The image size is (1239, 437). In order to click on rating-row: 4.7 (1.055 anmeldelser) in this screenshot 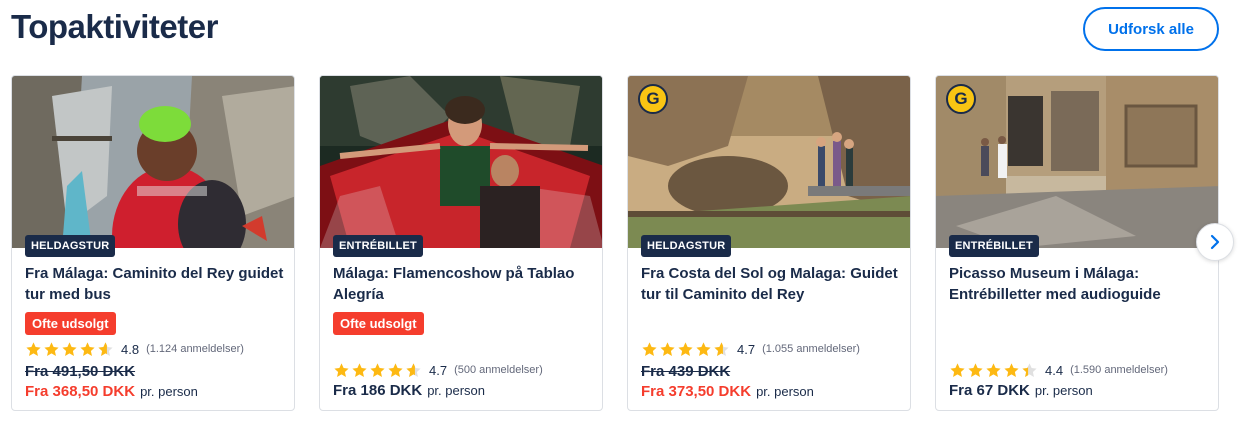, I will do `click(750, 349)`.